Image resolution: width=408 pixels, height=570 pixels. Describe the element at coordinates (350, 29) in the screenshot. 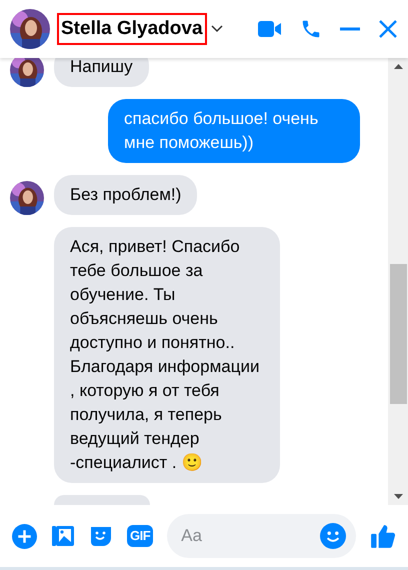

I see `minimize-icon` at that location.